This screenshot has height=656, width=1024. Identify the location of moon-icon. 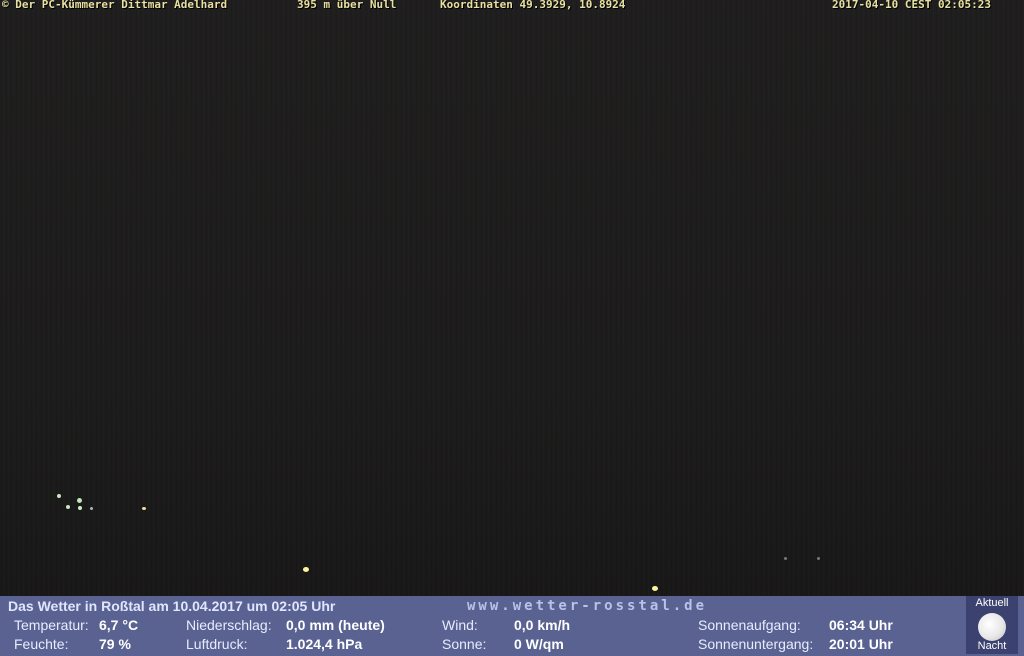
(992, 627).